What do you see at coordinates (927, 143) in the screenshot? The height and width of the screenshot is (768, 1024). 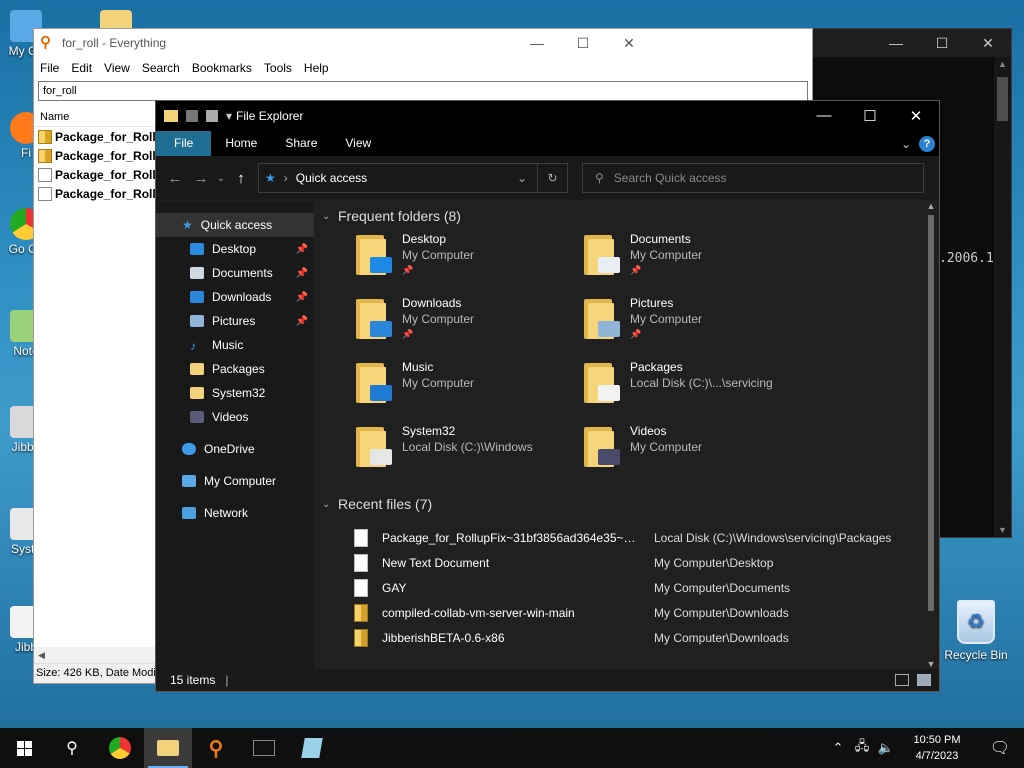 I see `help-icon: ?` at bounding box center [927, 143].